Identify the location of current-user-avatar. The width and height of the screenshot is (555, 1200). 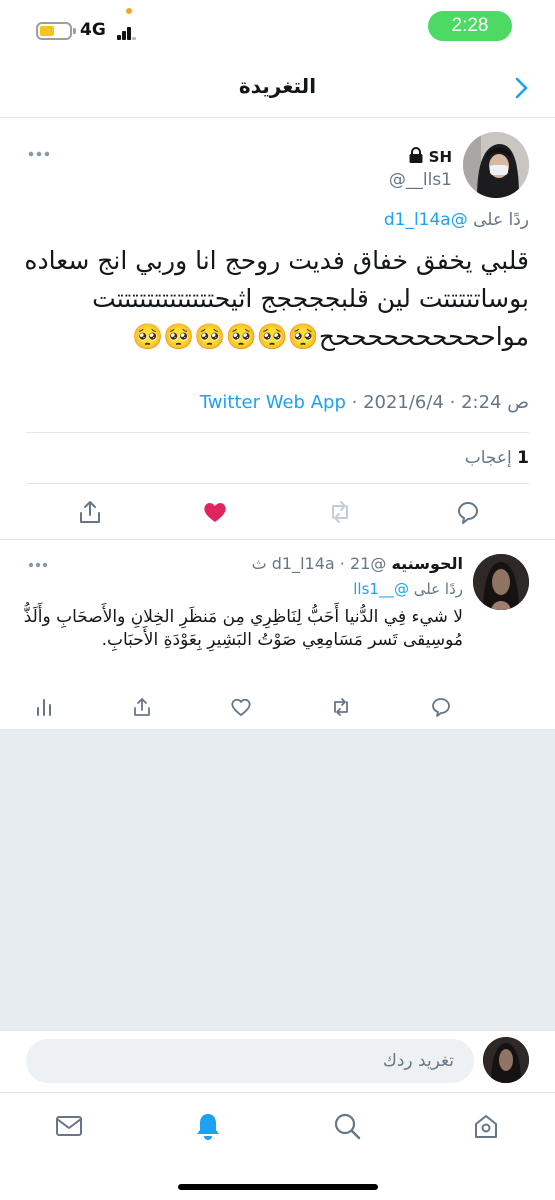
(506, 1060).